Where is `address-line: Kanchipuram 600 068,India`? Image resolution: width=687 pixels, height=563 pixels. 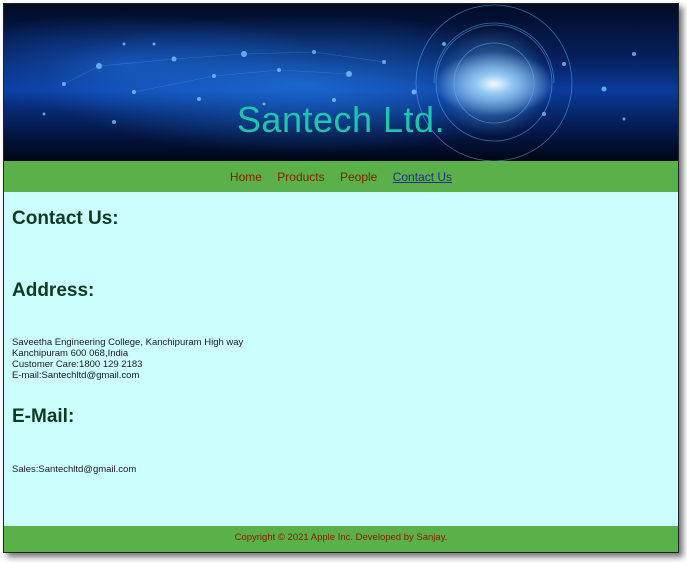 address-line: Kanchipuram 600 068,India is located at coordinates (70, 353).